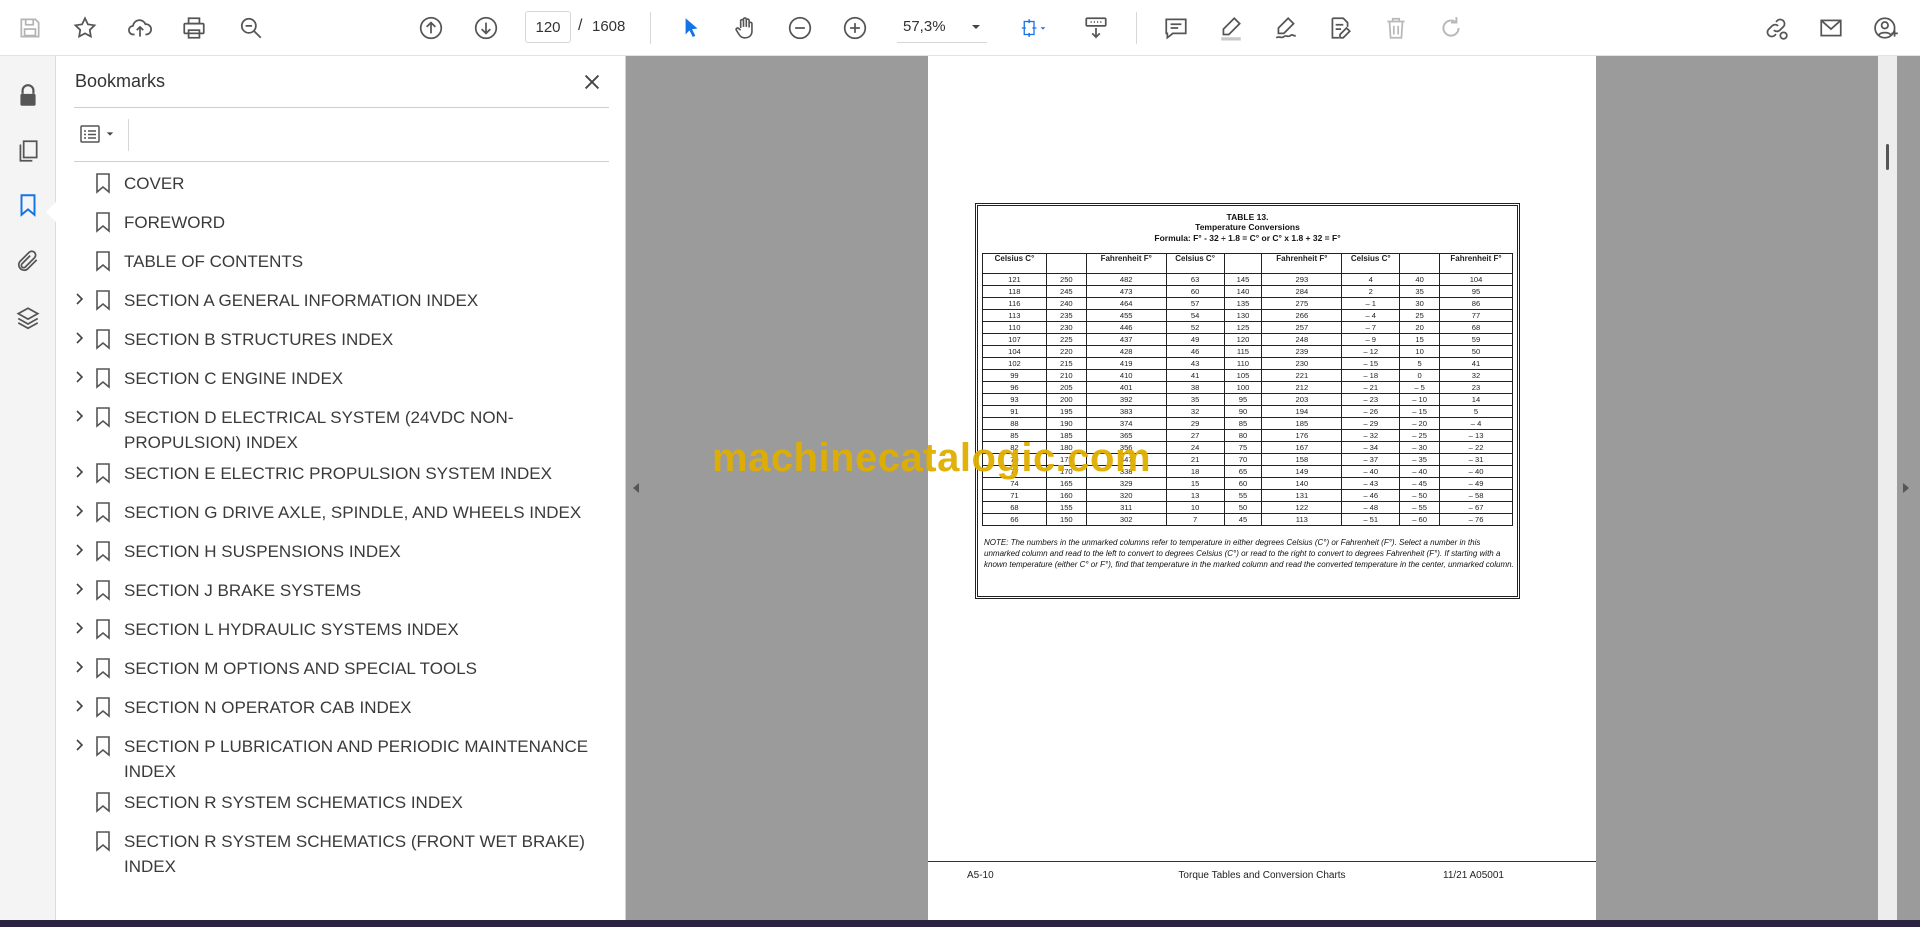  I want to click on bookmark-item: COVER, so click(341, 184).